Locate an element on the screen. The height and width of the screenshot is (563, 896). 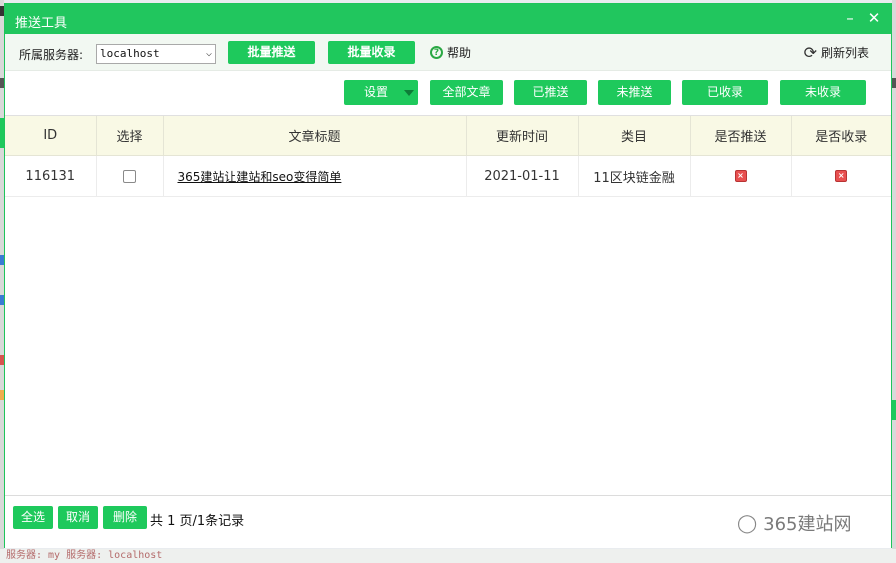
dialog-title: 推送工具 is located at coordinates (41, 23).